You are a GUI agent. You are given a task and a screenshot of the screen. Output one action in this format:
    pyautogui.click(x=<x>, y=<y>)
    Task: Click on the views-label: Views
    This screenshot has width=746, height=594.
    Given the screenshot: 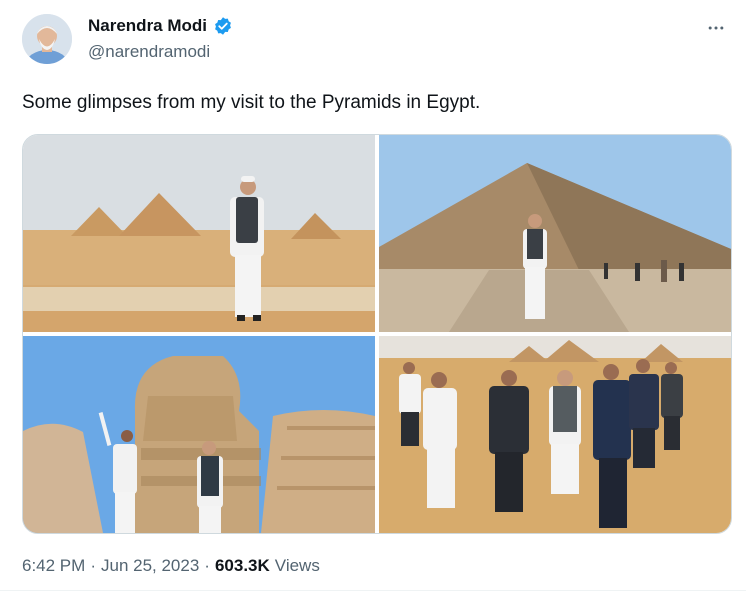 What is the action you would take?
    pyautogui.click(x=297, y=565)
    